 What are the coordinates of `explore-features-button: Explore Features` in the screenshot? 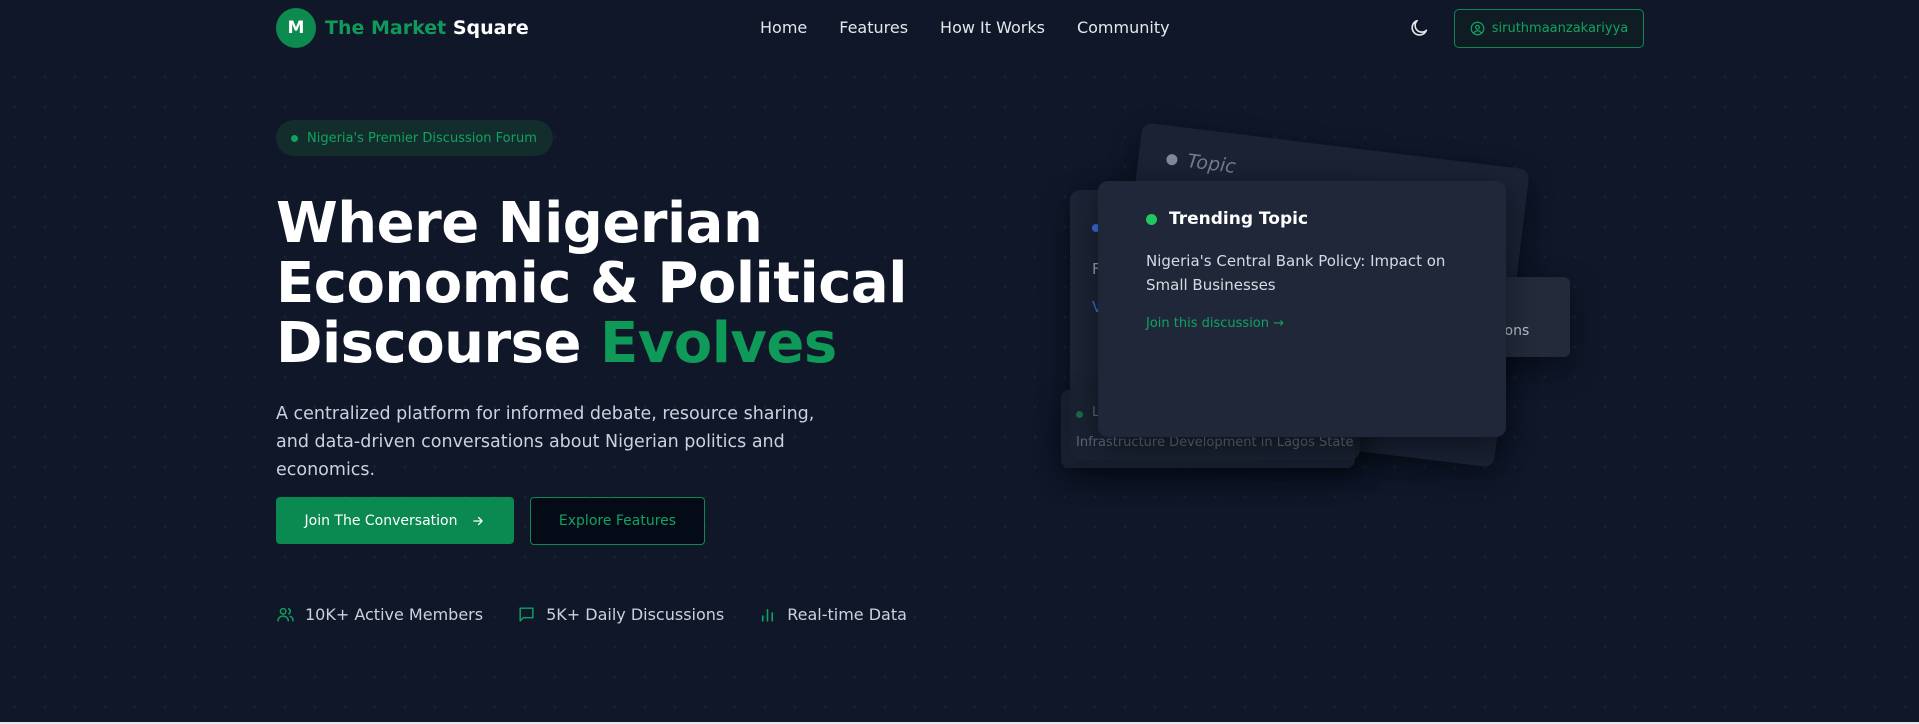 It's located at (617, 521).